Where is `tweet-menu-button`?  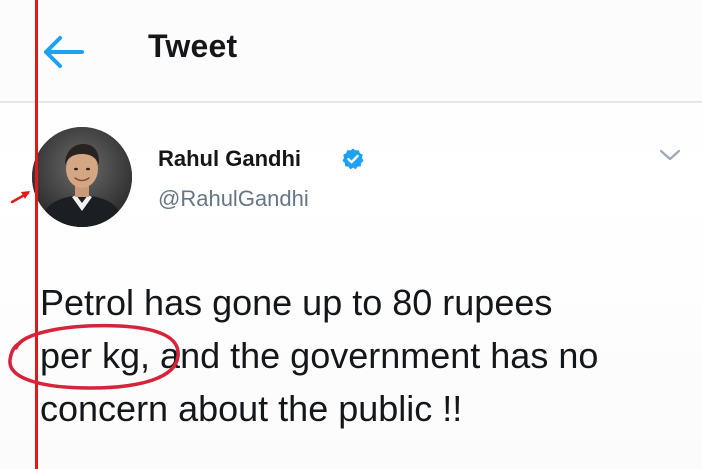
tweet-menu-button is located at coordinates (670, 155).